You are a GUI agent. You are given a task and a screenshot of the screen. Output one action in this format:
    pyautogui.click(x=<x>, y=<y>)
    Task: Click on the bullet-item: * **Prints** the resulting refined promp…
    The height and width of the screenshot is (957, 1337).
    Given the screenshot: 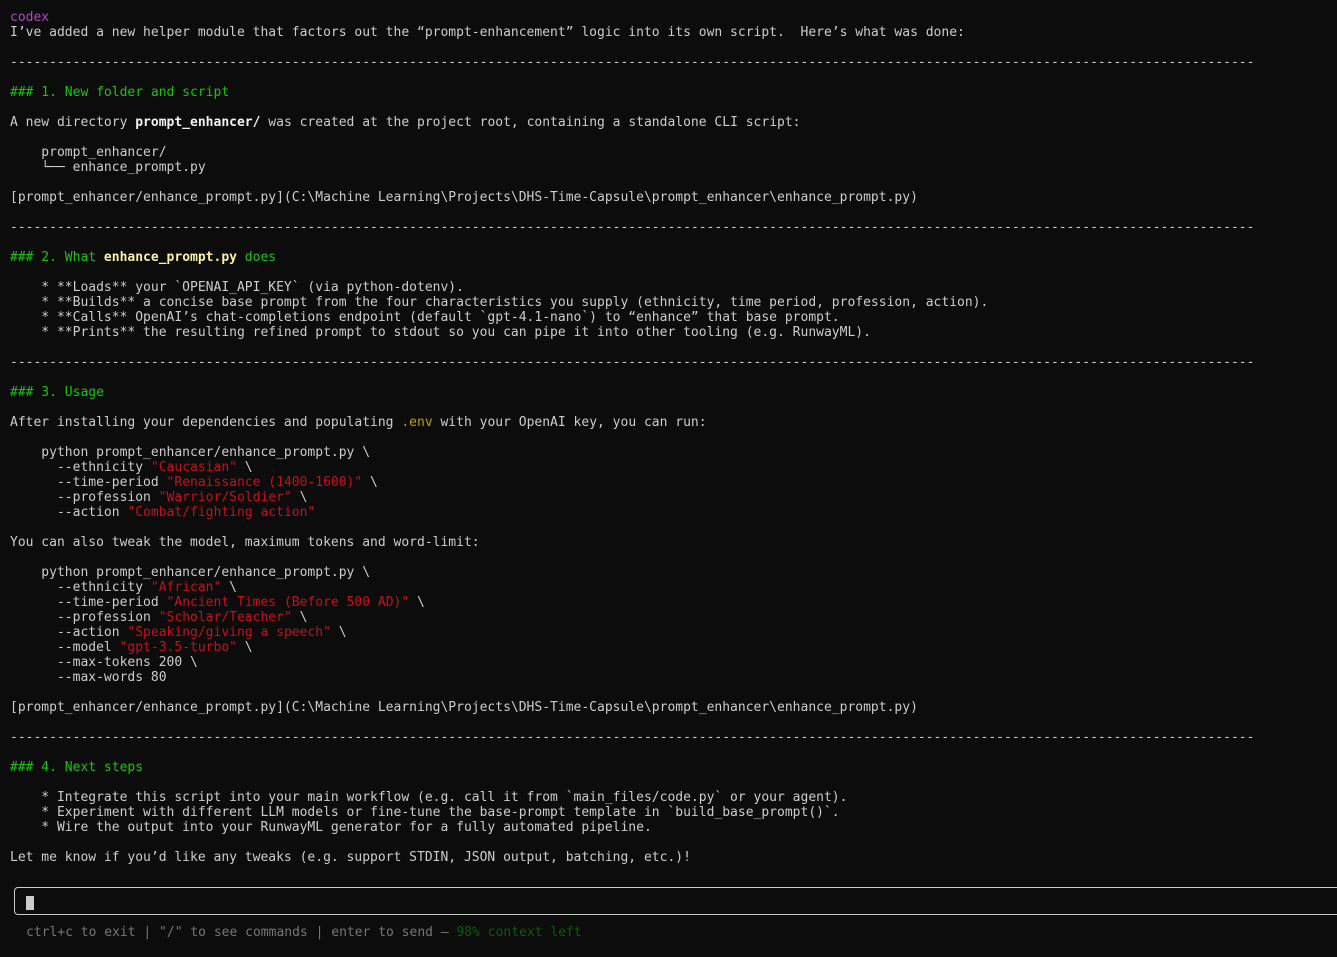 What is the action you would take?
    pyautogui.click(x=440, y=332)
    